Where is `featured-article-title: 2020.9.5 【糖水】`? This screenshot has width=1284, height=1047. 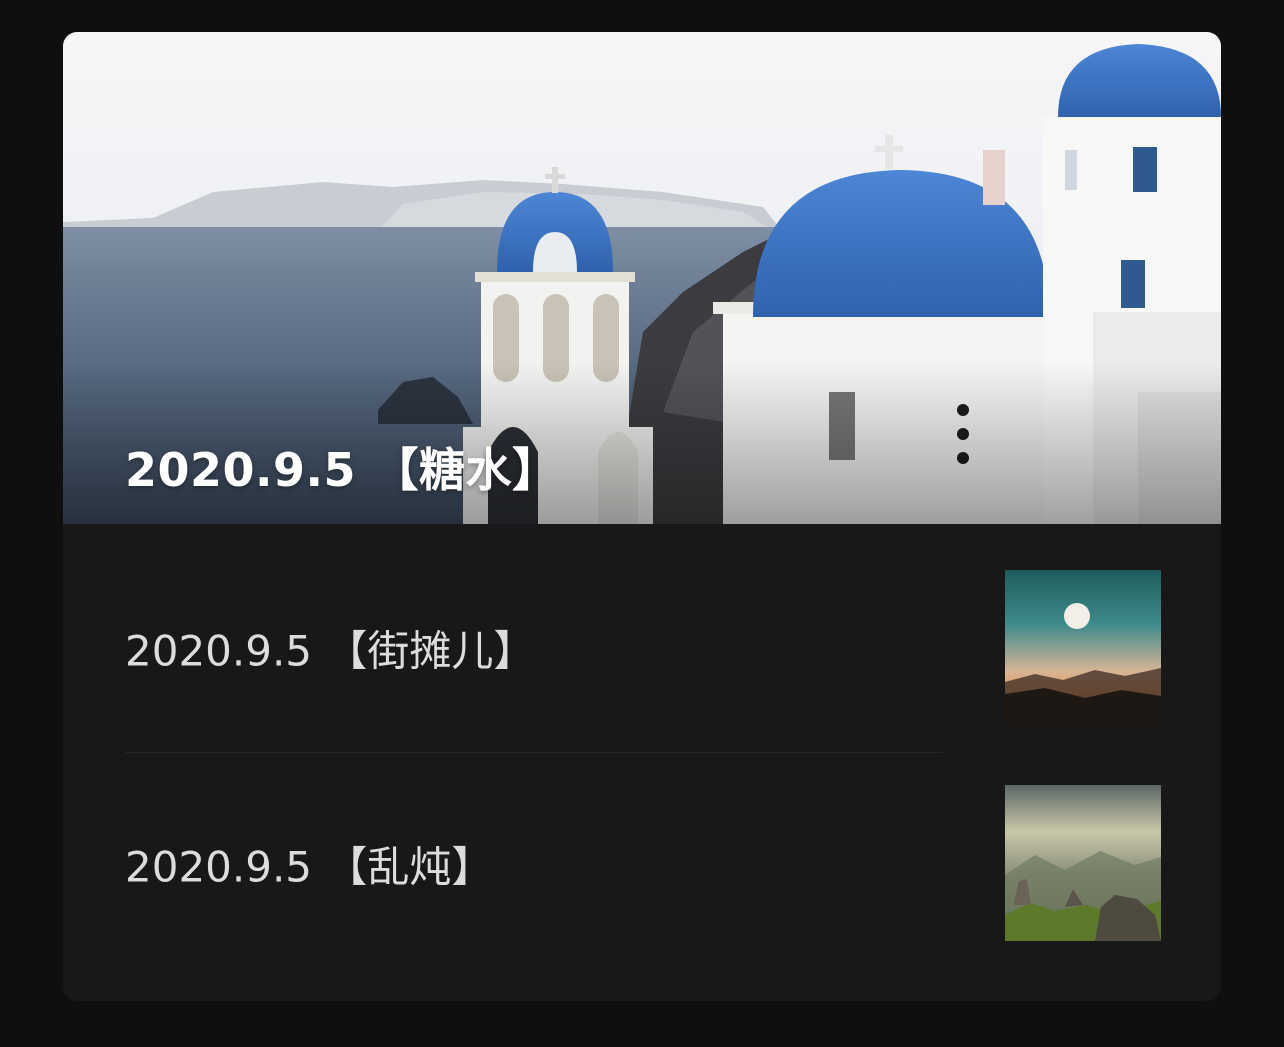 featured-article-title: 2020.9.5 【糖水】 is located at coordinates (342, 470).